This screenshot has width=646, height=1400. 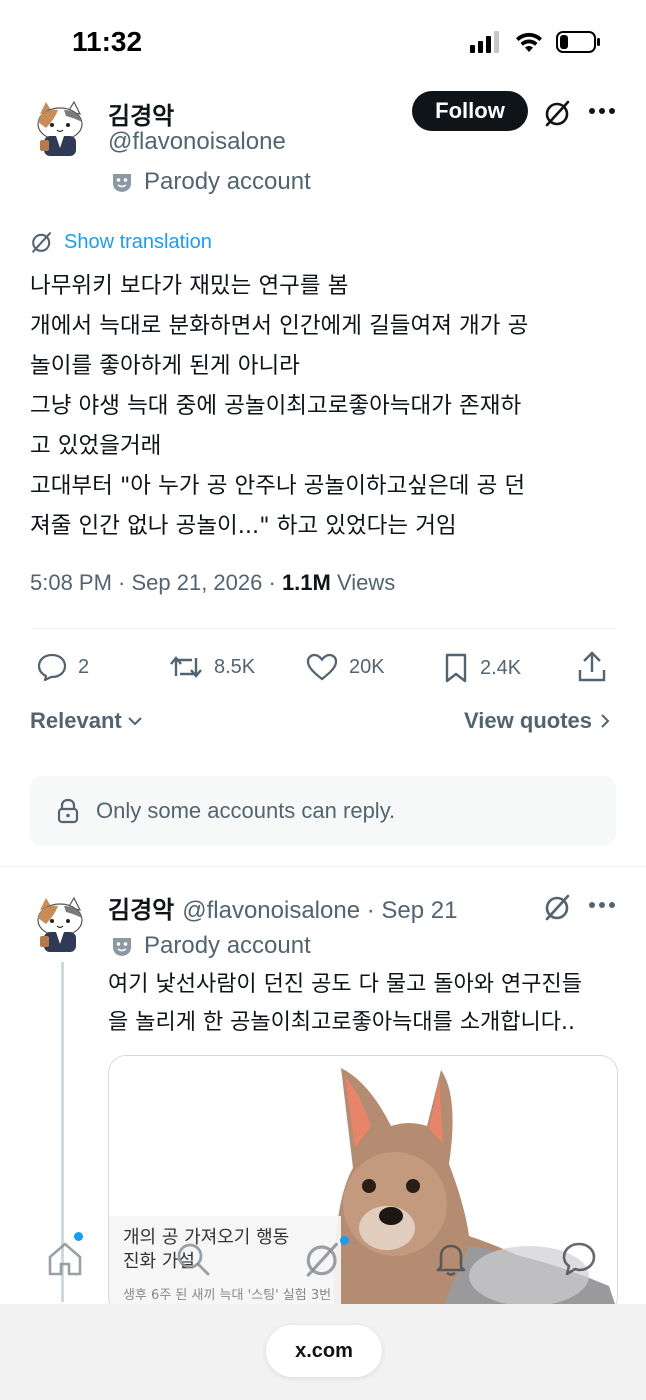 What do you see at coordinates (246, 810) in the screenshot?
I see `reply-restriction-text: Only some accounts can reply.` at bounding box center [246, 810].